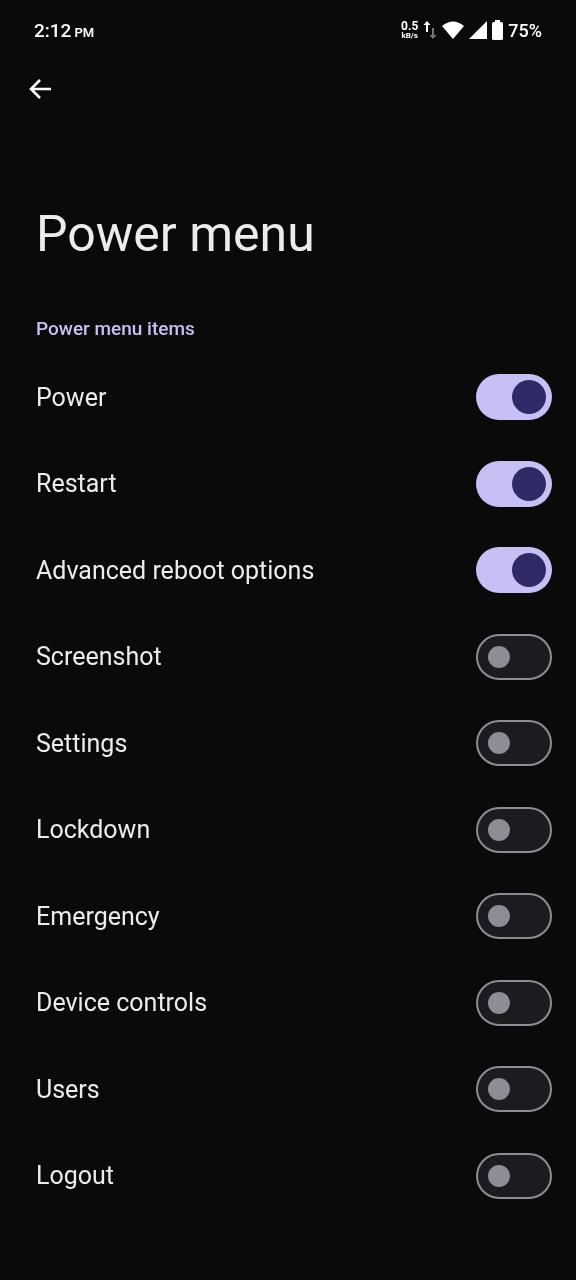  Describe the element at coordinates (478, 30) in the screenshot. I see `signal-icon` at that location.